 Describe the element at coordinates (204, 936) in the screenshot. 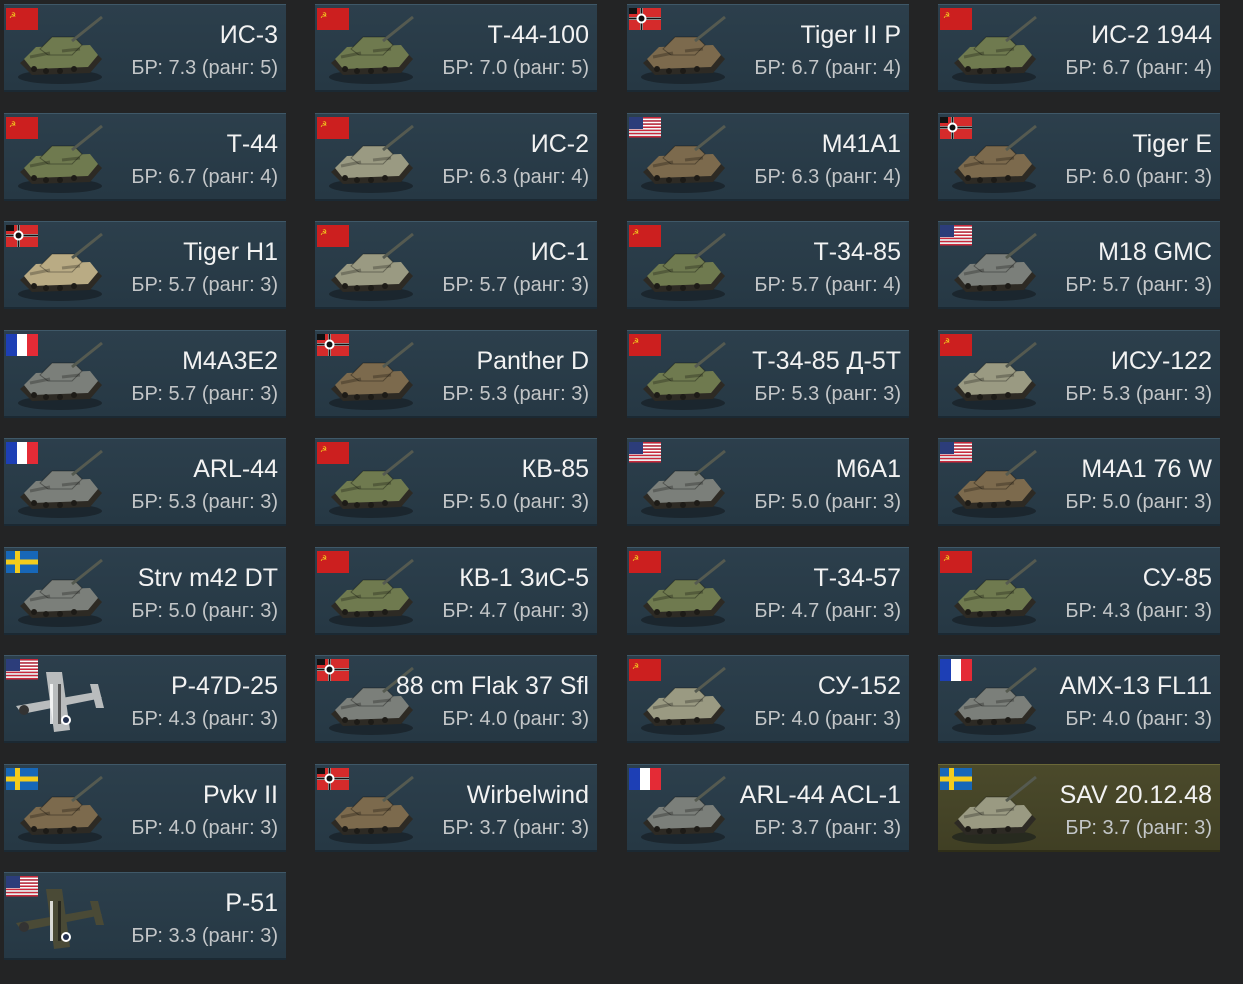

I see `battle-rating: БР: 3.3 (ранг: 3)` at that location.